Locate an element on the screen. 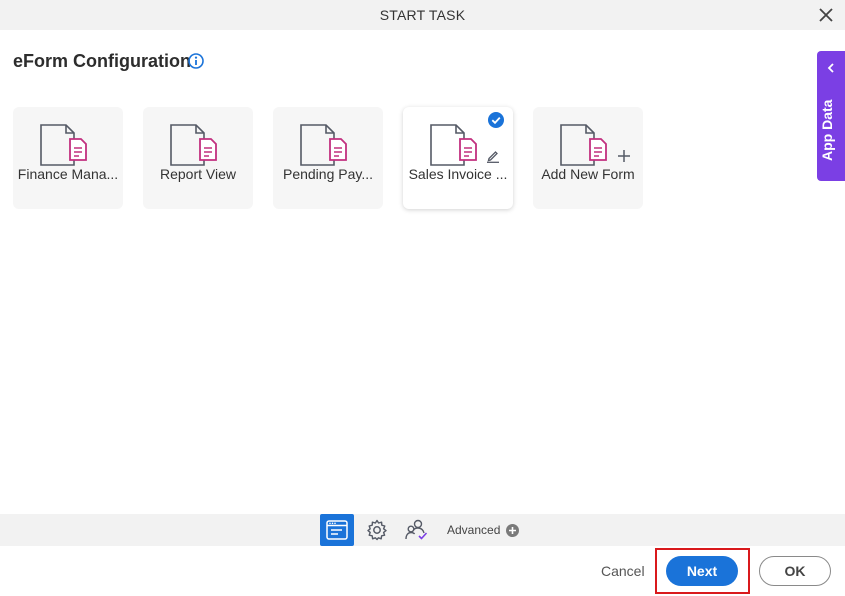  form-card-report-view: Report View is located at coordinates (198, 158).